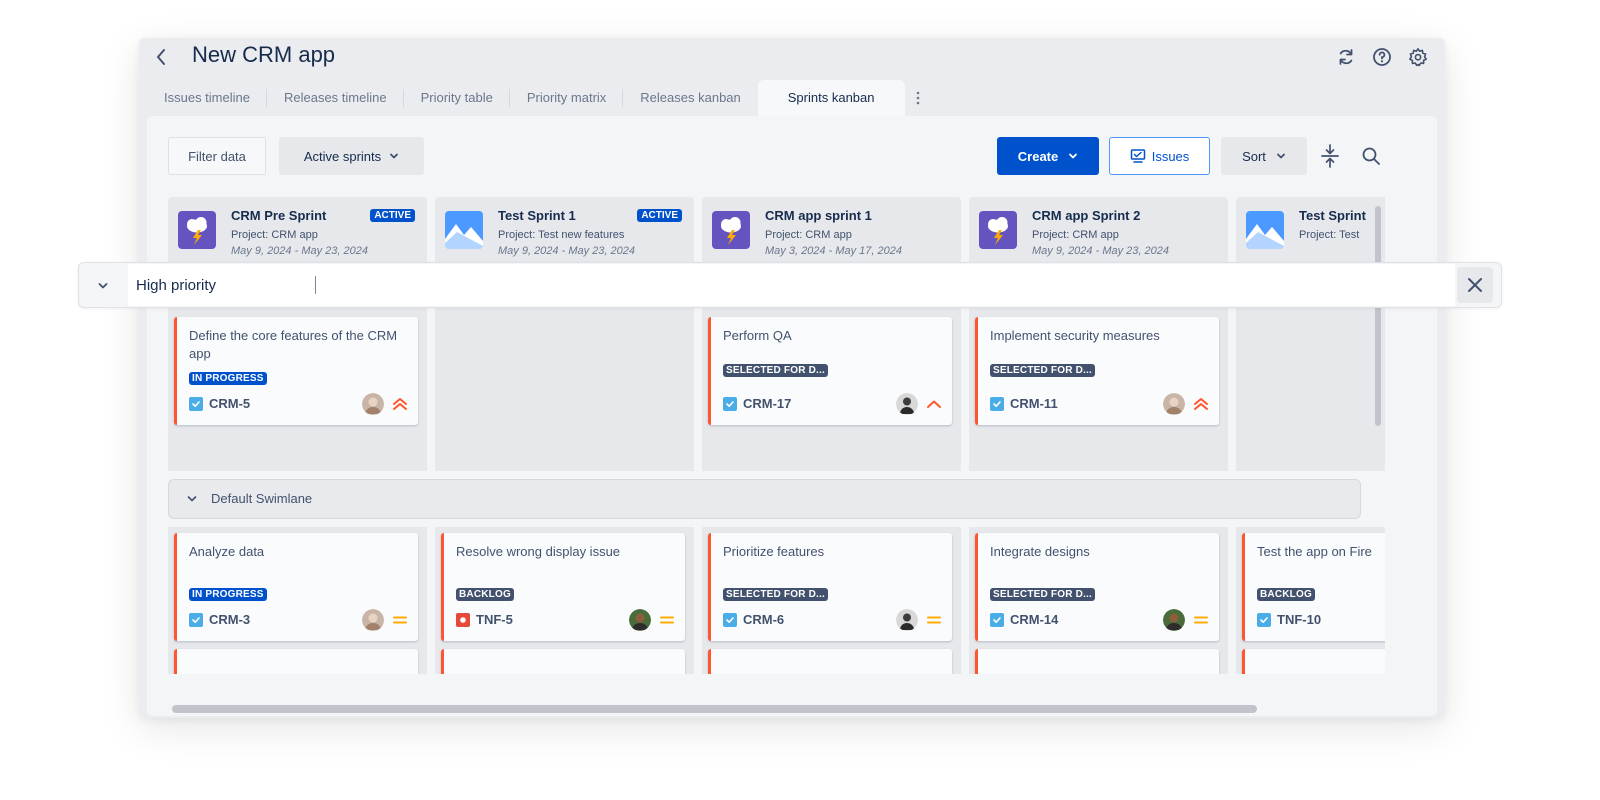 The width and height of the screenshot is (1600, 800). I want to click on gear-icon, so click(1418, 57).